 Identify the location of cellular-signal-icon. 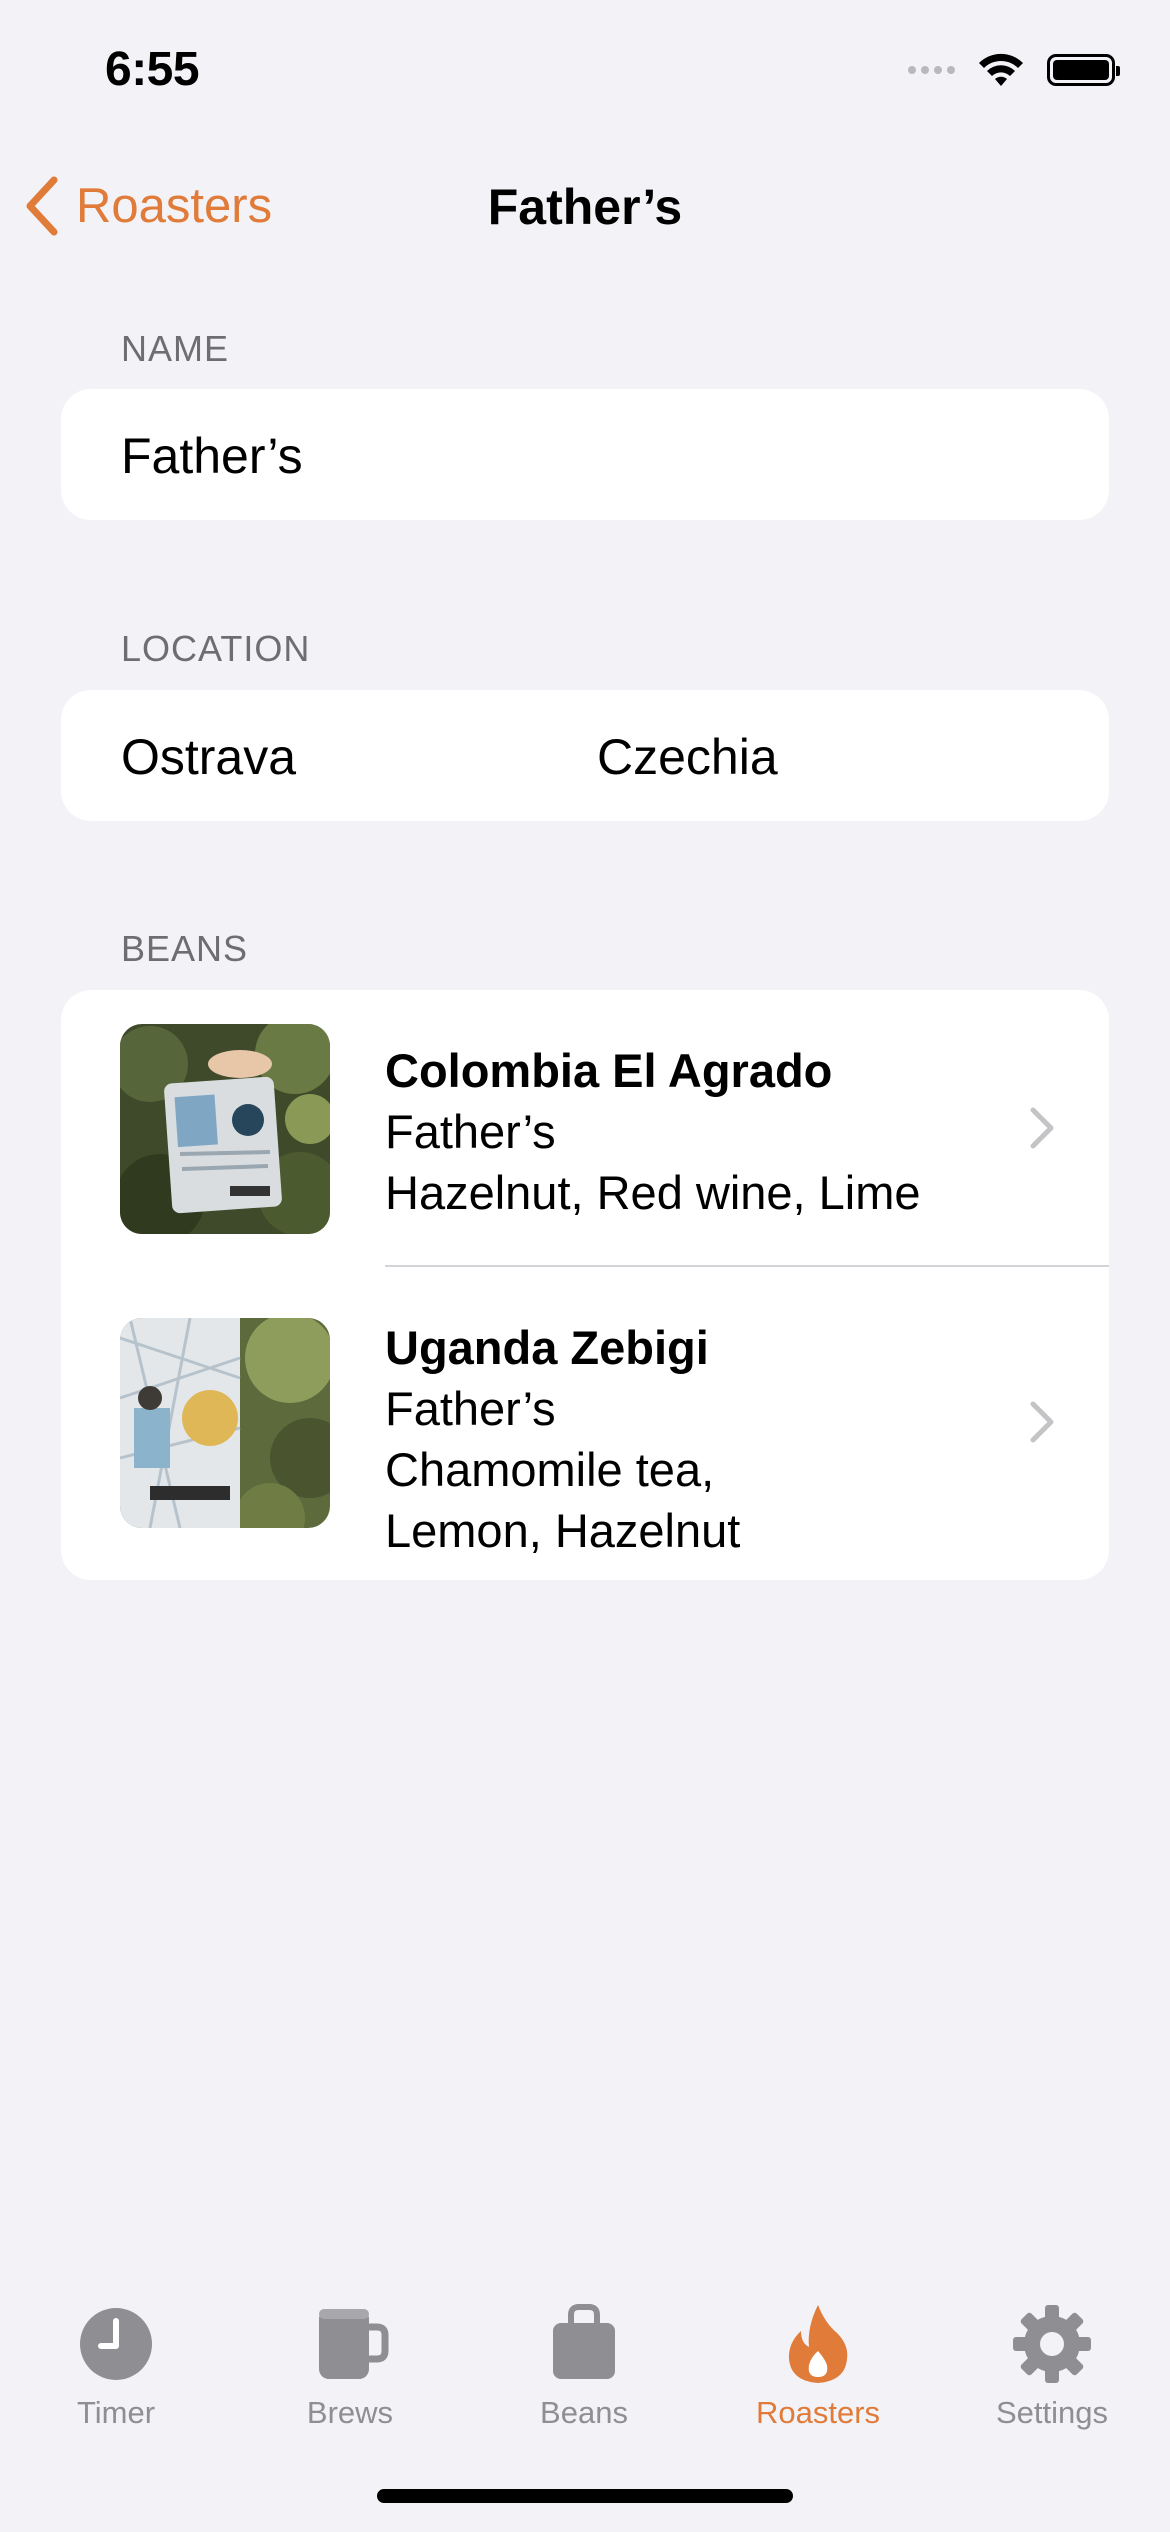
(931, 70).